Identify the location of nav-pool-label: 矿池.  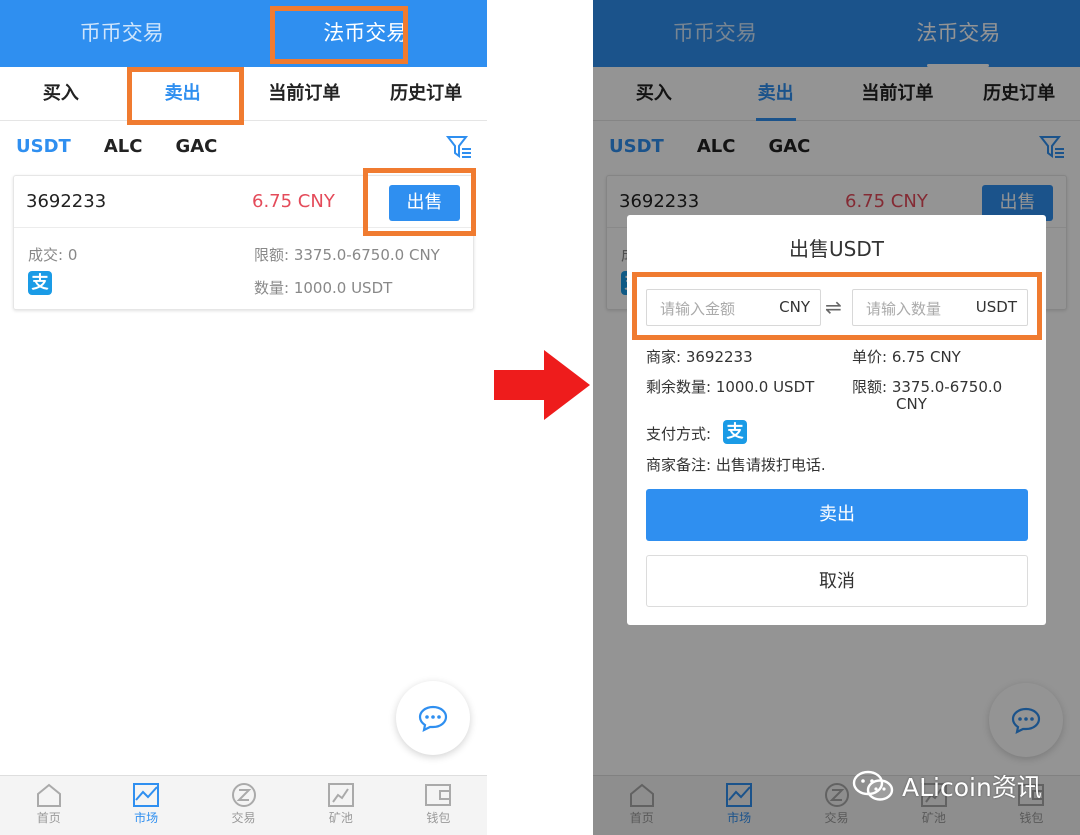
(340, 818).